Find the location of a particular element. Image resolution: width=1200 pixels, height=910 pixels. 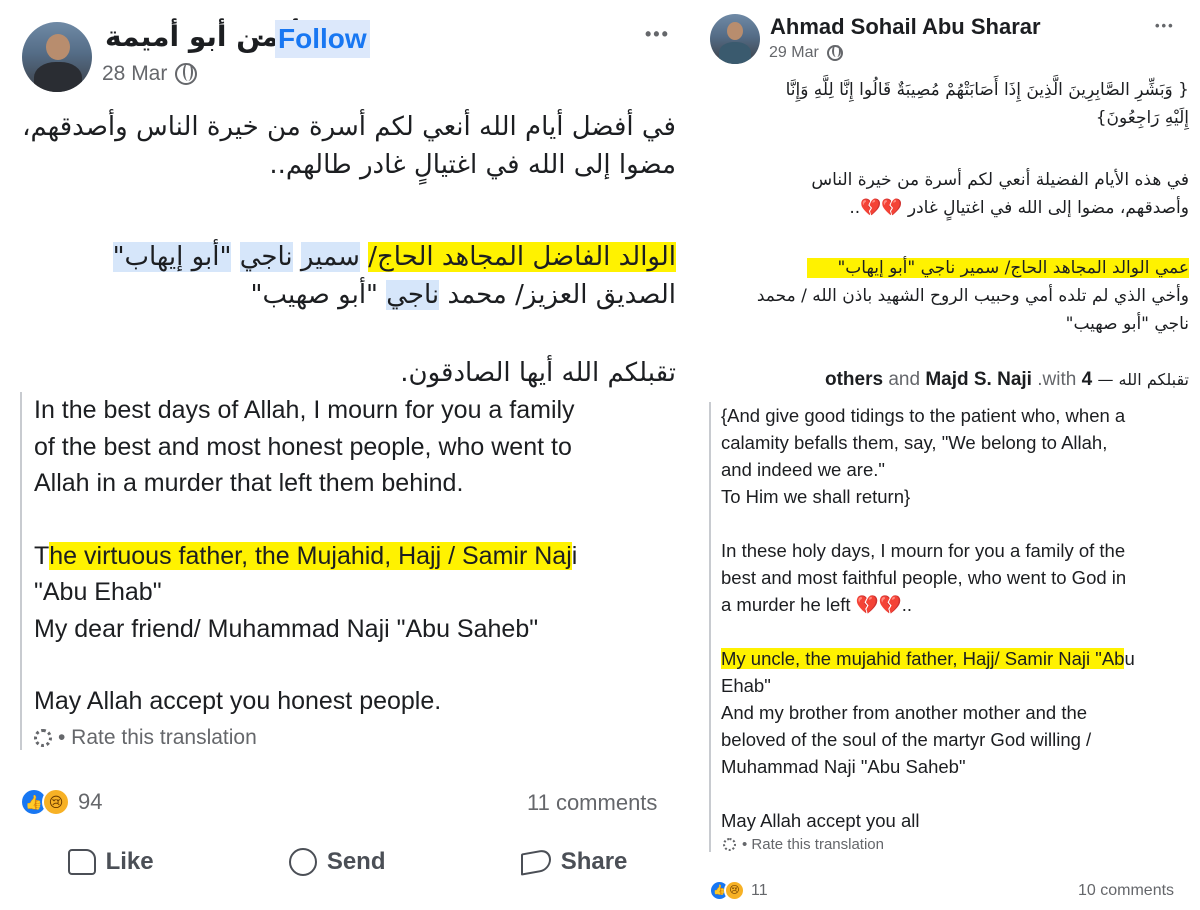

arabic-line: مضوا إلى الله في اغتيالٍ غادر طالهم.. is located at coordinates (472, 165).